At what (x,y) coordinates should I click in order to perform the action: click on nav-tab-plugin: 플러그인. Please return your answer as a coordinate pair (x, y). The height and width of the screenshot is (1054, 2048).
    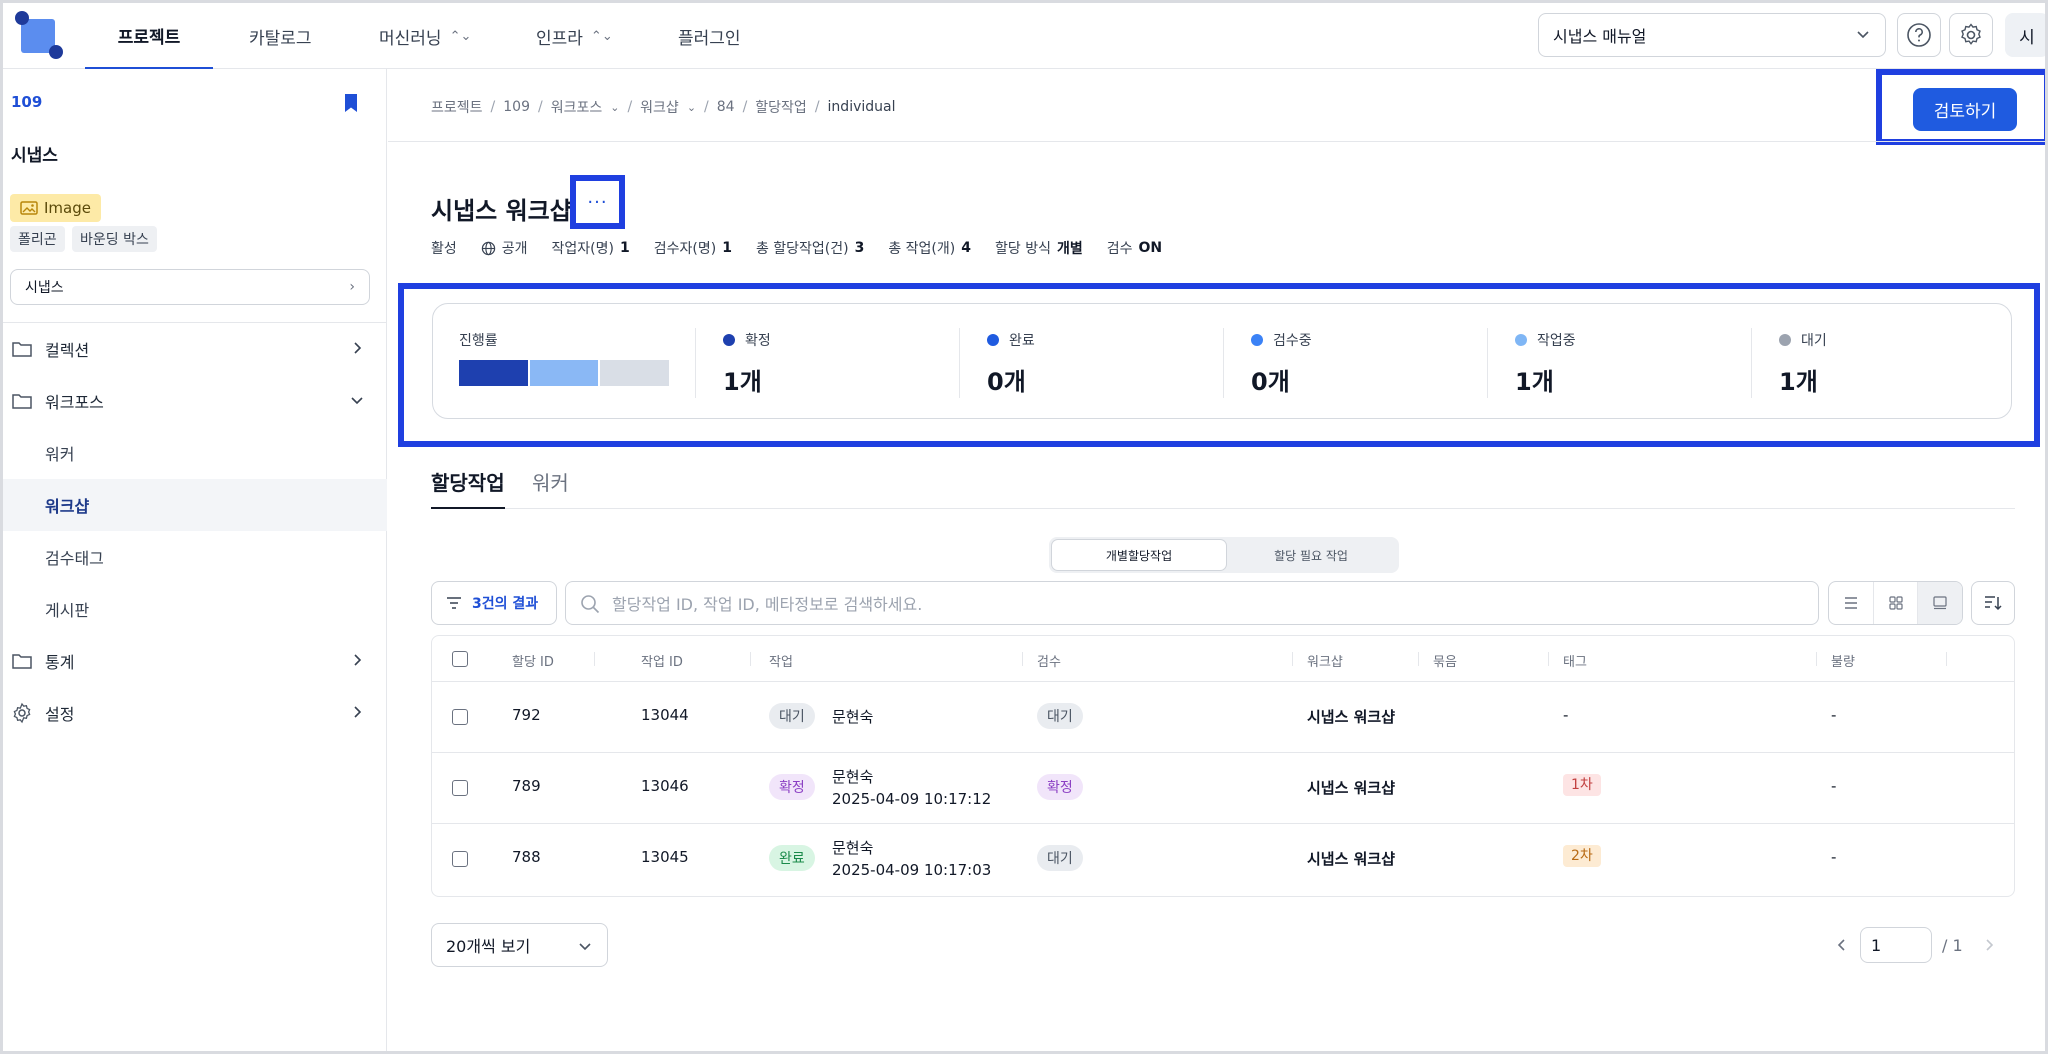
    Looking at the image, I should click on (709, 36).